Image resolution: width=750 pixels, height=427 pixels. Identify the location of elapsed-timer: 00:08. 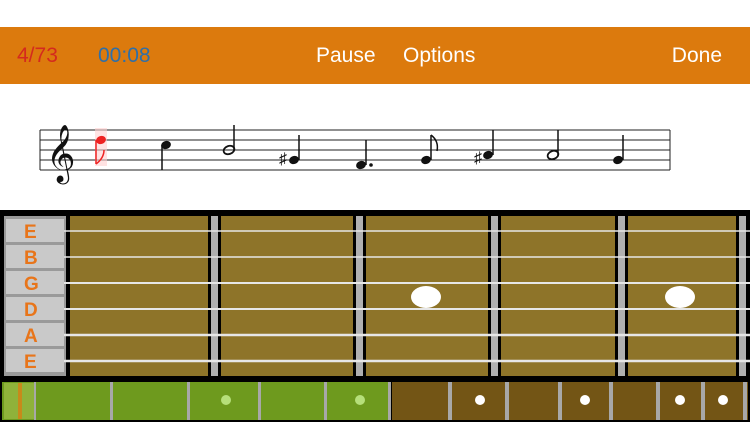
(124, 55).